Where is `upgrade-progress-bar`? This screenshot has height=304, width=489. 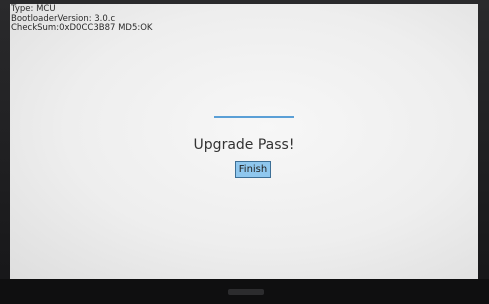
upgrade-progress-bar is located at coordinates (254, 117).